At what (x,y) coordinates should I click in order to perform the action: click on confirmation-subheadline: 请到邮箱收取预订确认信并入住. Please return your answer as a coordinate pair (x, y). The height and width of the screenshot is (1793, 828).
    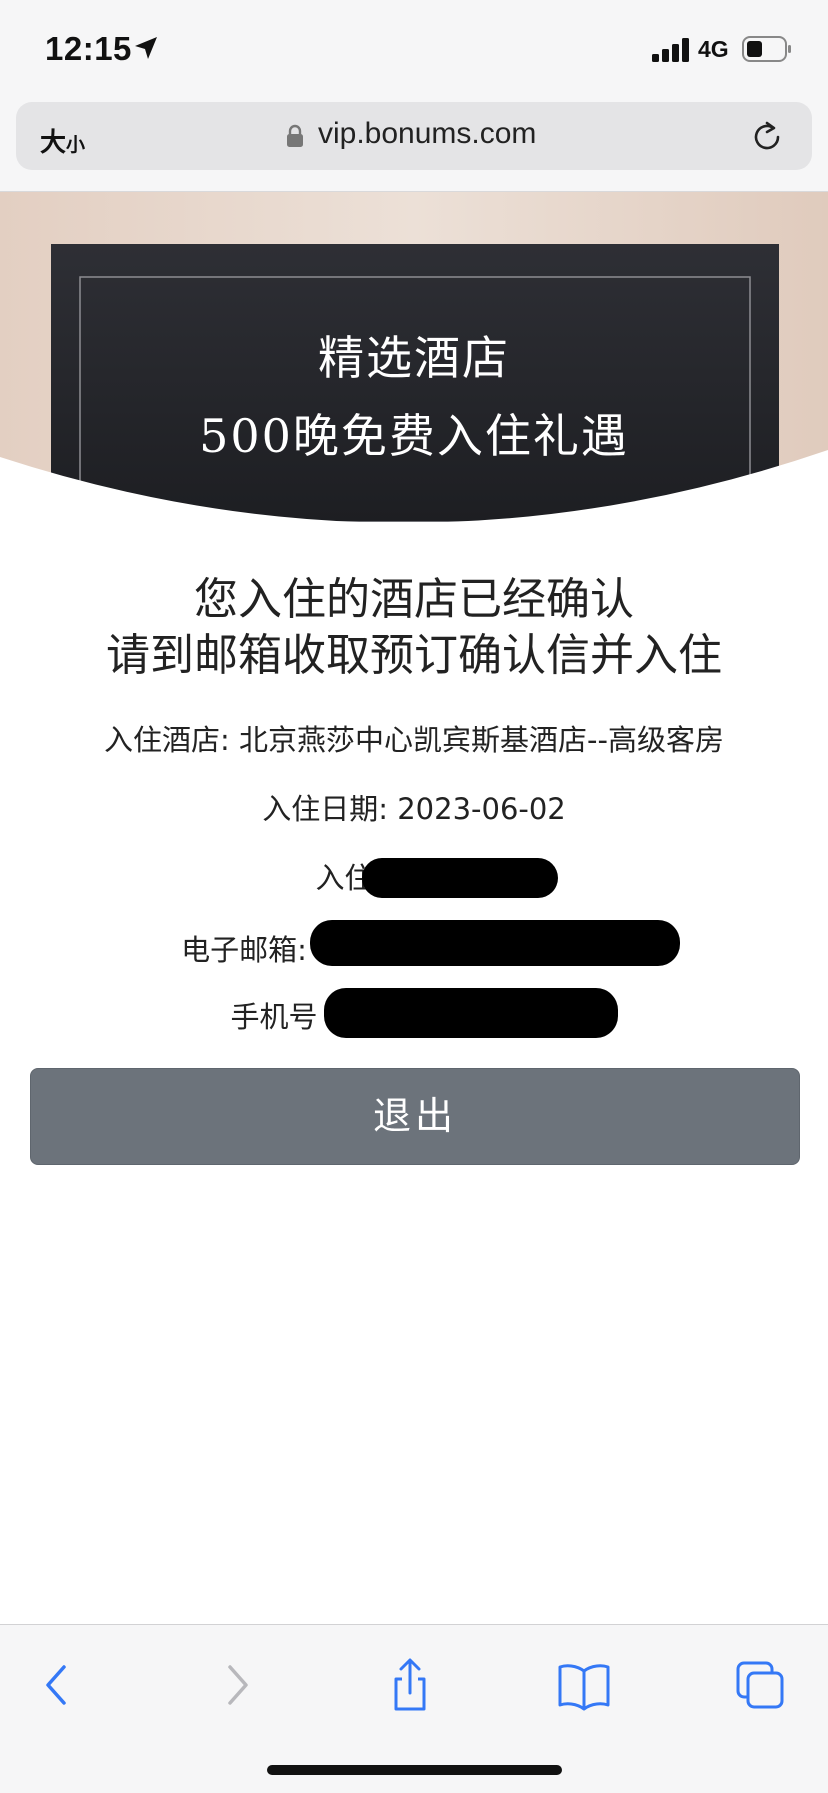
    Looking at the image, I should click on (414, 655).